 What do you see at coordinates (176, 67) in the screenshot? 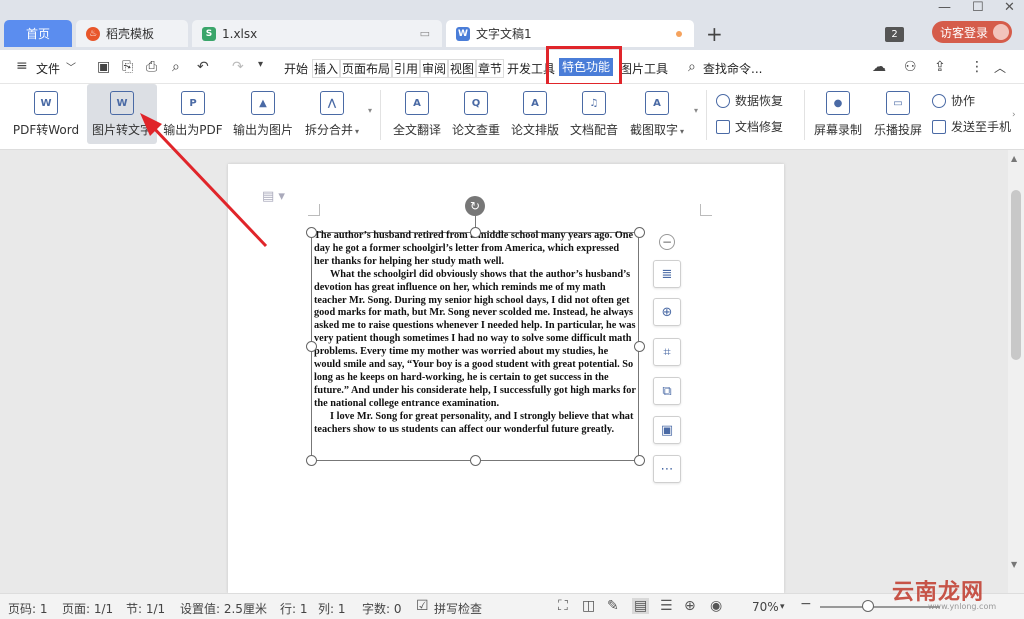
I see `print-preview-icon: ⌕` at bounding box center [176, 67].